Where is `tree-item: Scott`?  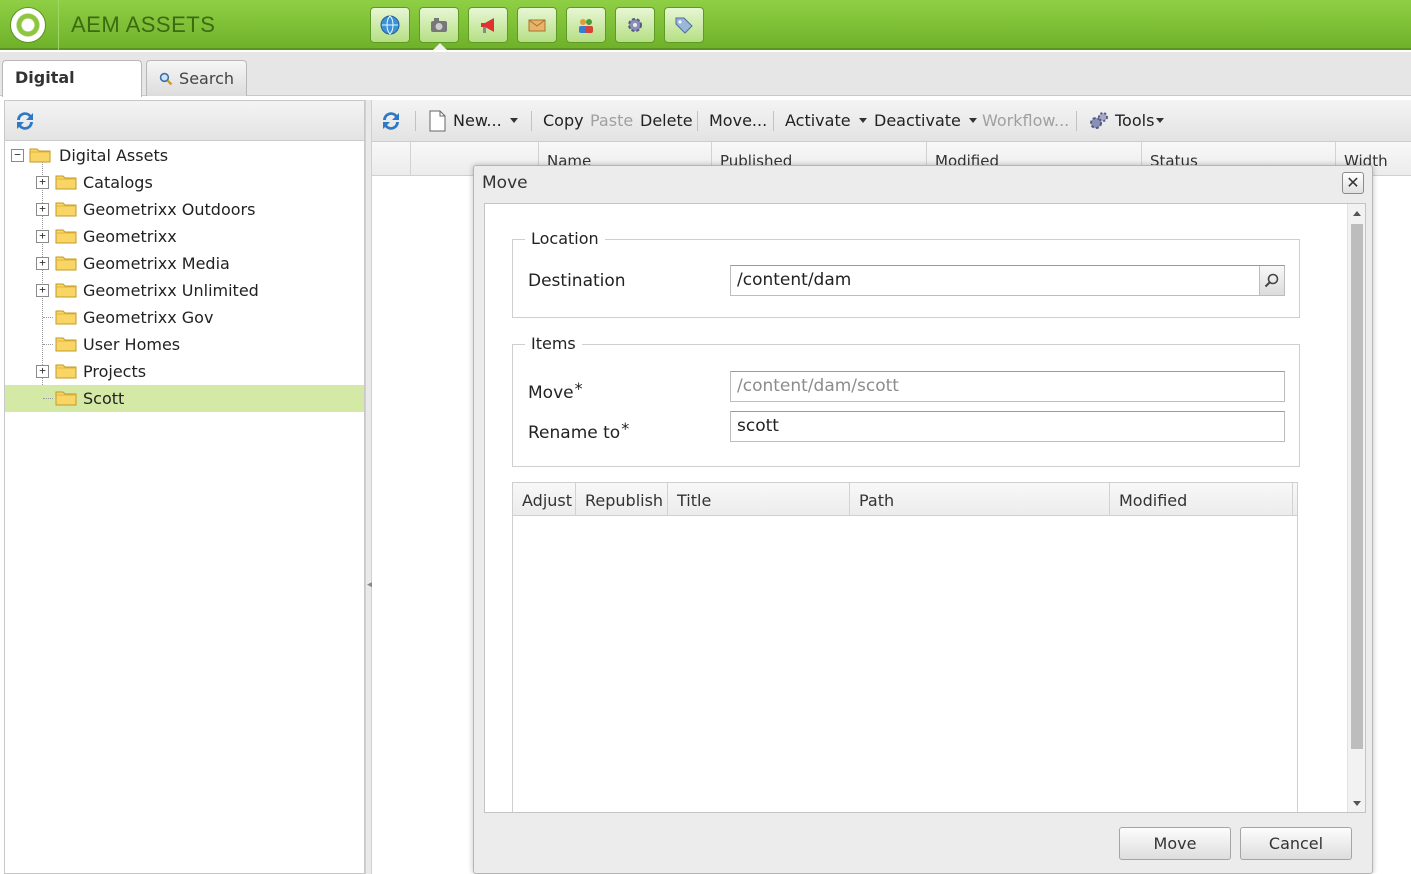 tree-item: Scott is located at coordinates (184, 398).